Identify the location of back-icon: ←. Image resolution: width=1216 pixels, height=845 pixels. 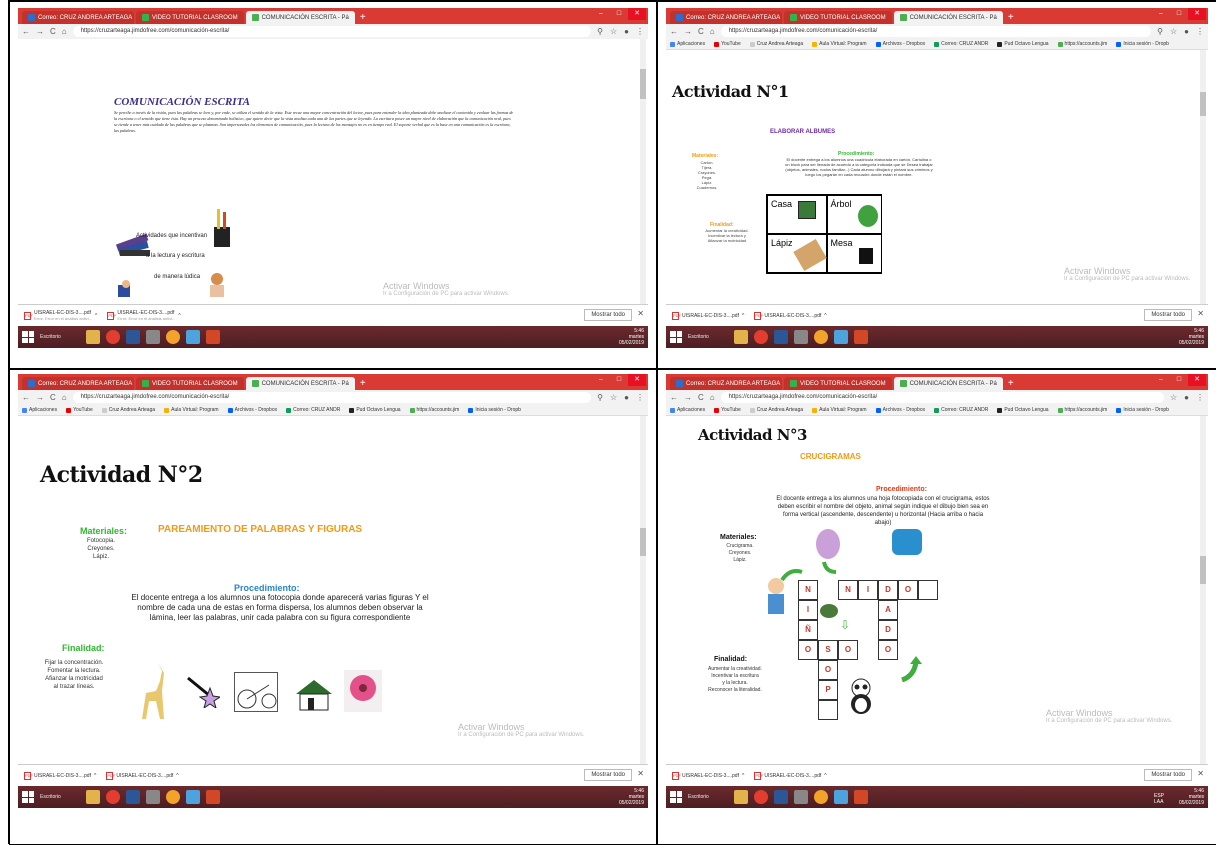
(26, 31).